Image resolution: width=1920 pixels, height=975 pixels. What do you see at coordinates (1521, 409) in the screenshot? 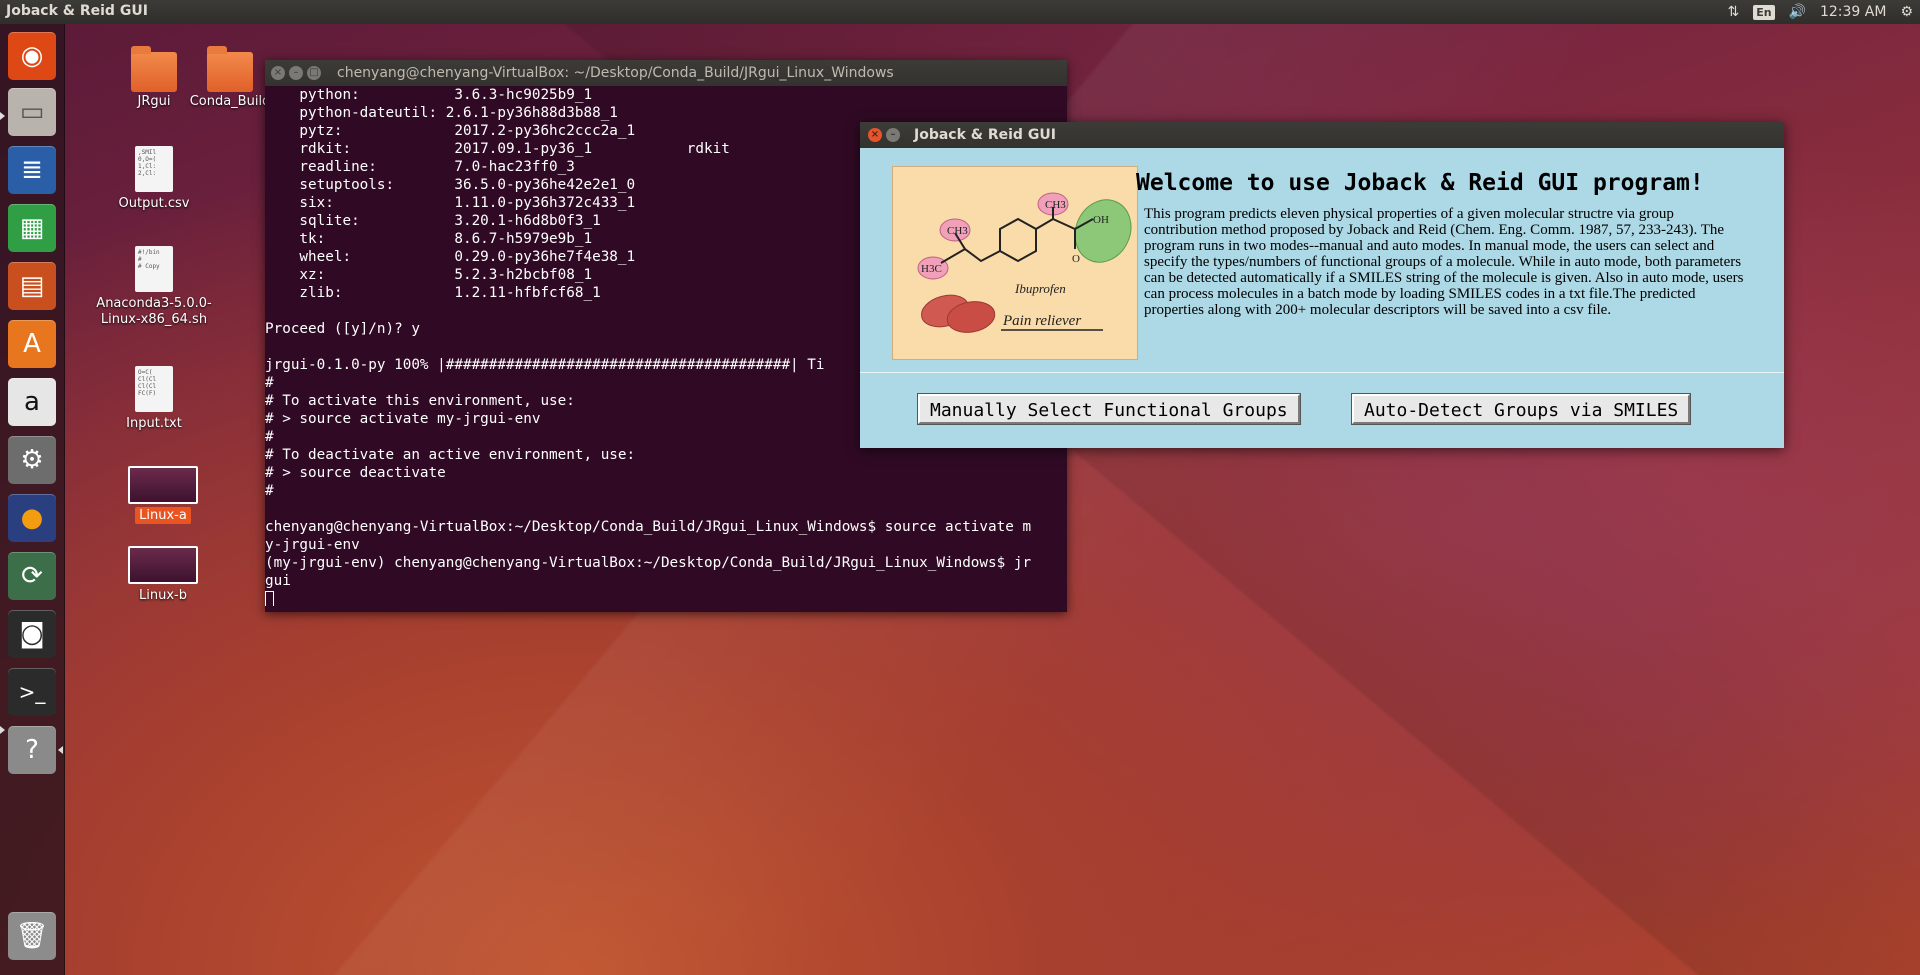
I see `auto-detect-button: Auto-Detect Groups via SMILES` at bounding box center [1521, 409].